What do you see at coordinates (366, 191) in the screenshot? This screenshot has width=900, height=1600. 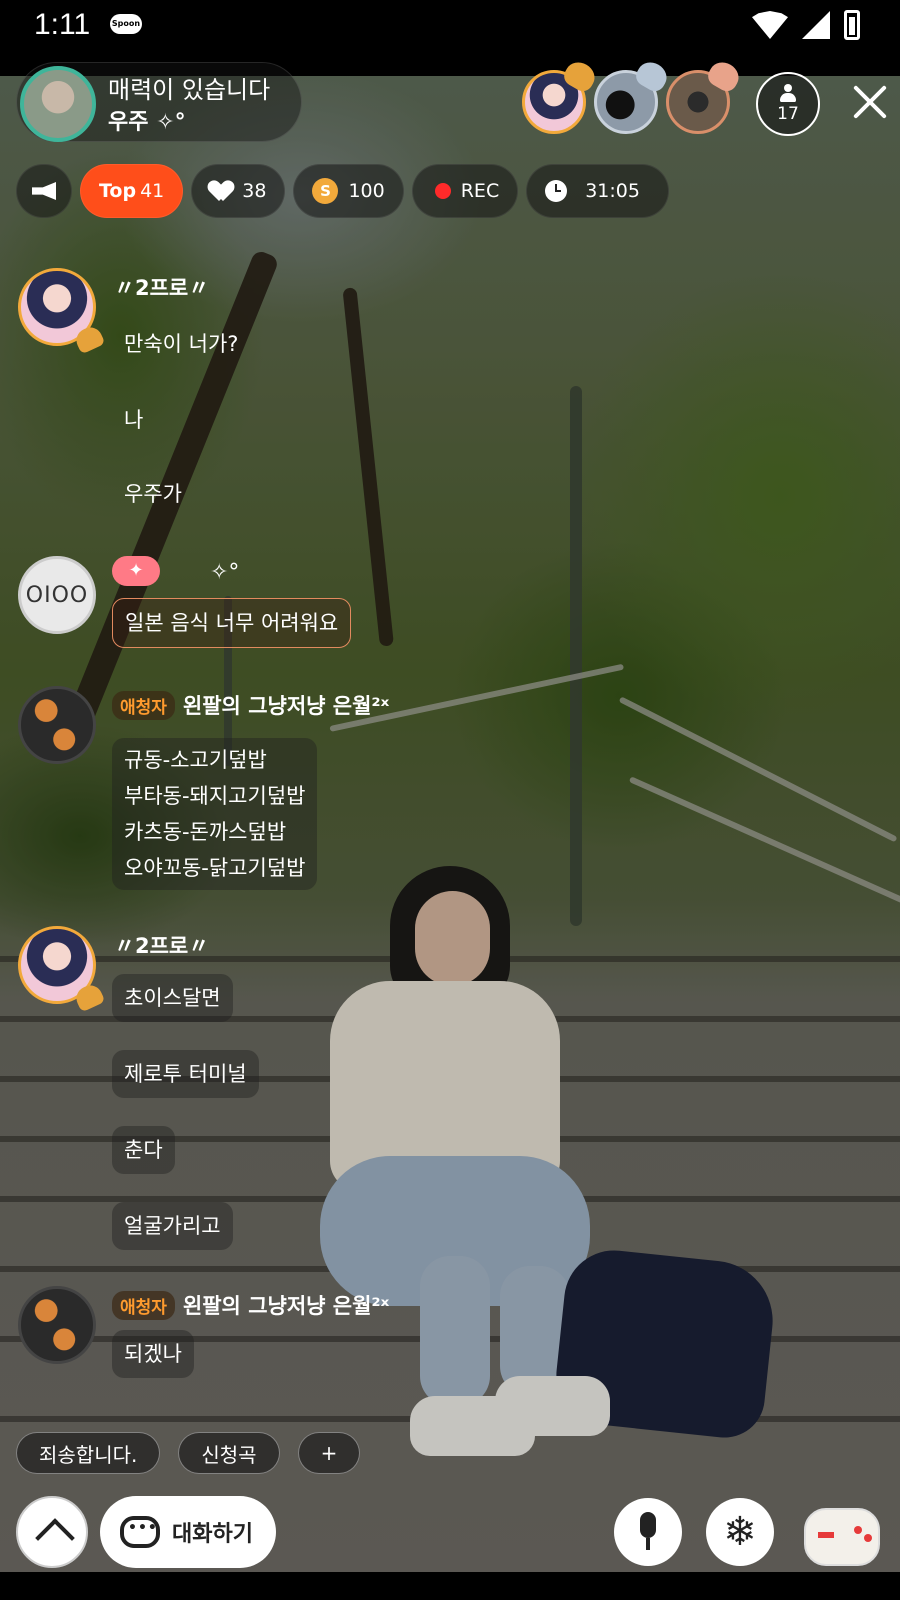 I see `spoons-count: 100` at bounding box center [366, 191].